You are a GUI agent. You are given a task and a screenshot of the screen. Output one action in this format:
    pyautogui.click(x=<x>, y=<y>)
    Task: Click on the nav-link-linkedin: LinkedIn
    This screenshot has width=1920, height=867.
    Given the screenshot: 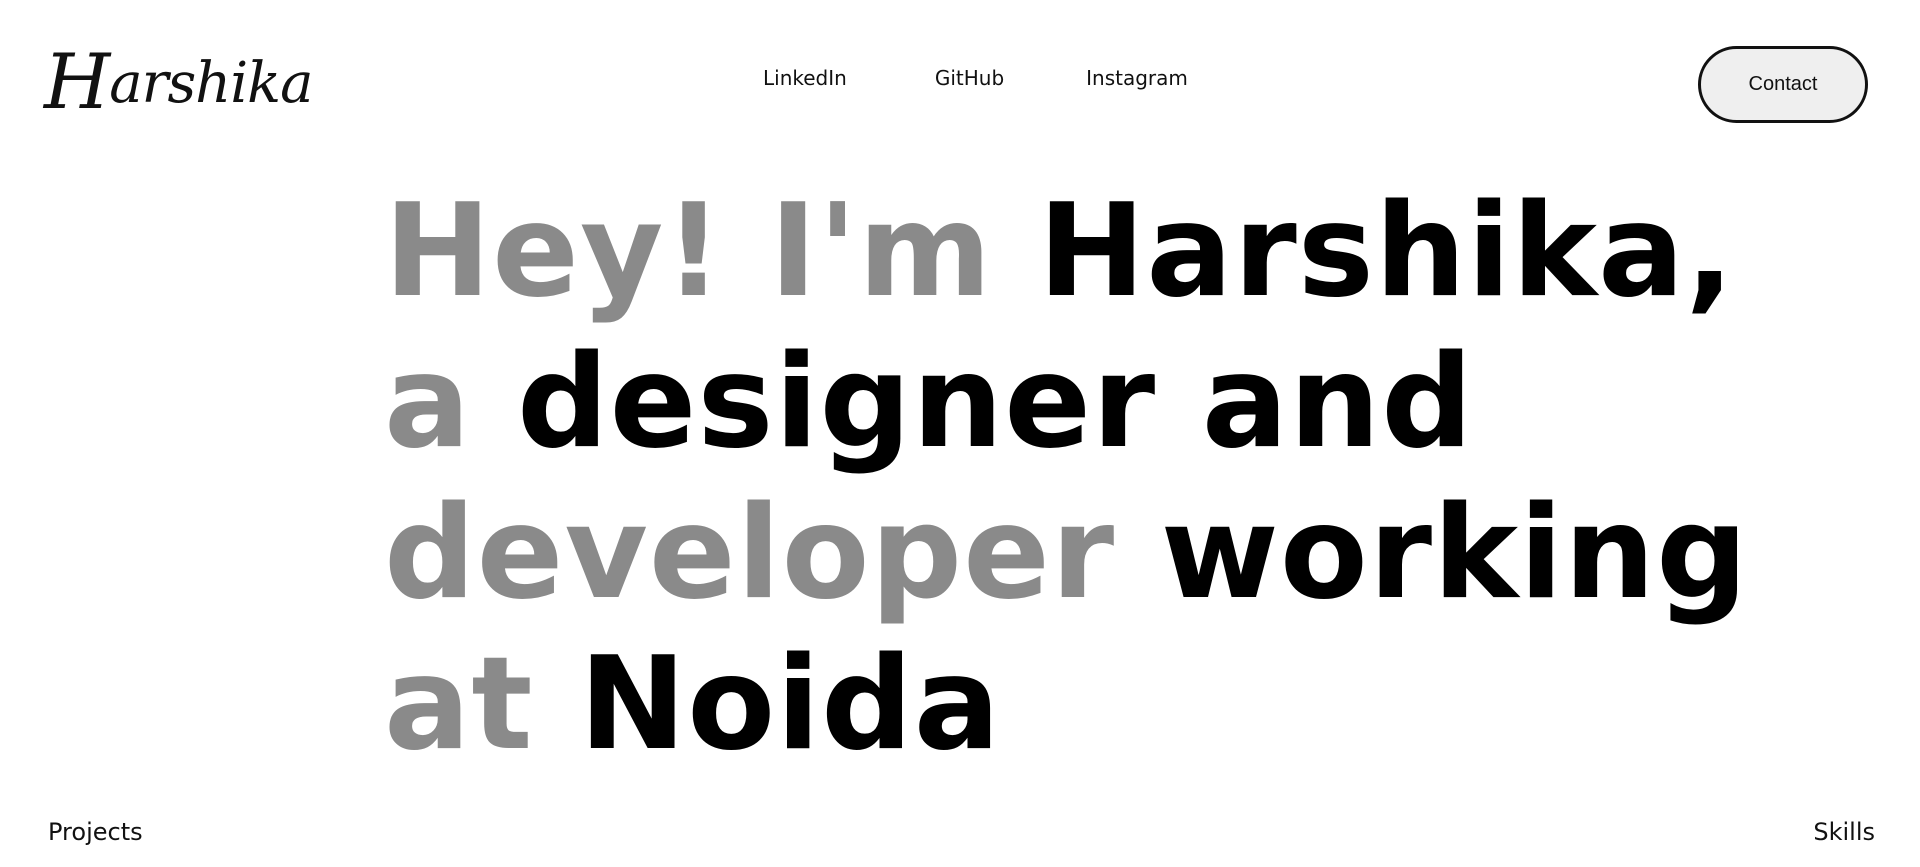 What is the action you would take?
    pyautogui.click(x=805, y=78)
    